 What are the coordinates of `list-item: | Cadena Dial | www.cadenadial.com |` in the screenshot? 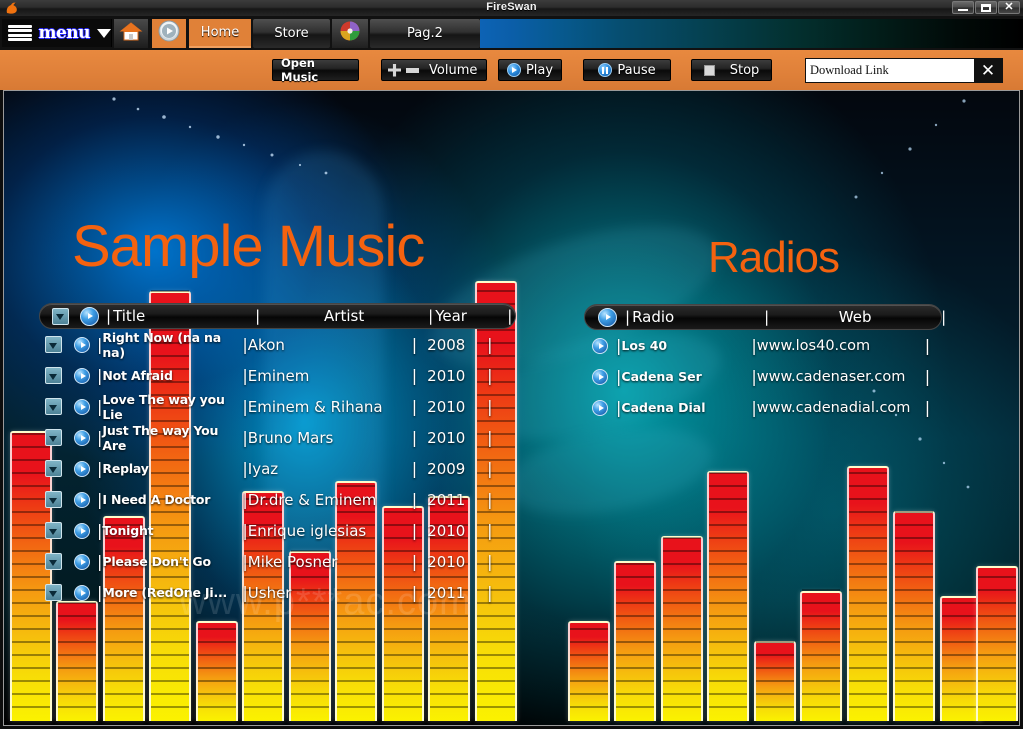 It's located at (763, 407).